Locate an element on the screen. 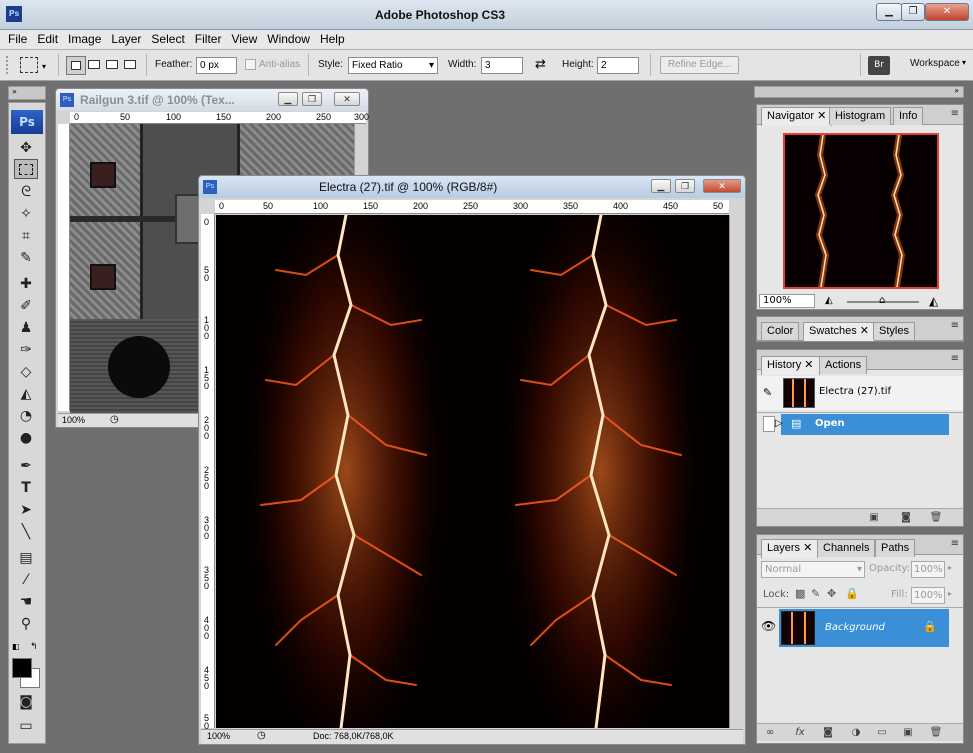 This screenshot has height=753, width=973. vertical-scrollbar is located at coordinates (736, 471).